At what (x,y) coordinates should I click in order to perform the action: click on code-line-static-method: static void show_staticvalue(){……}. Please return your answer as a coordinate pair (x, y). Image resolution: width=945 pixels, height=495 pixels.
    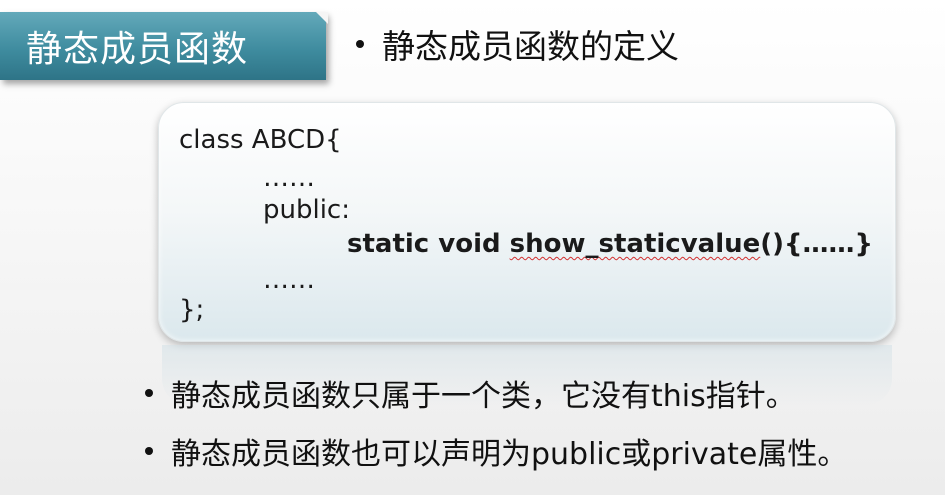
    Looking at the image, I should click on (610, 244).